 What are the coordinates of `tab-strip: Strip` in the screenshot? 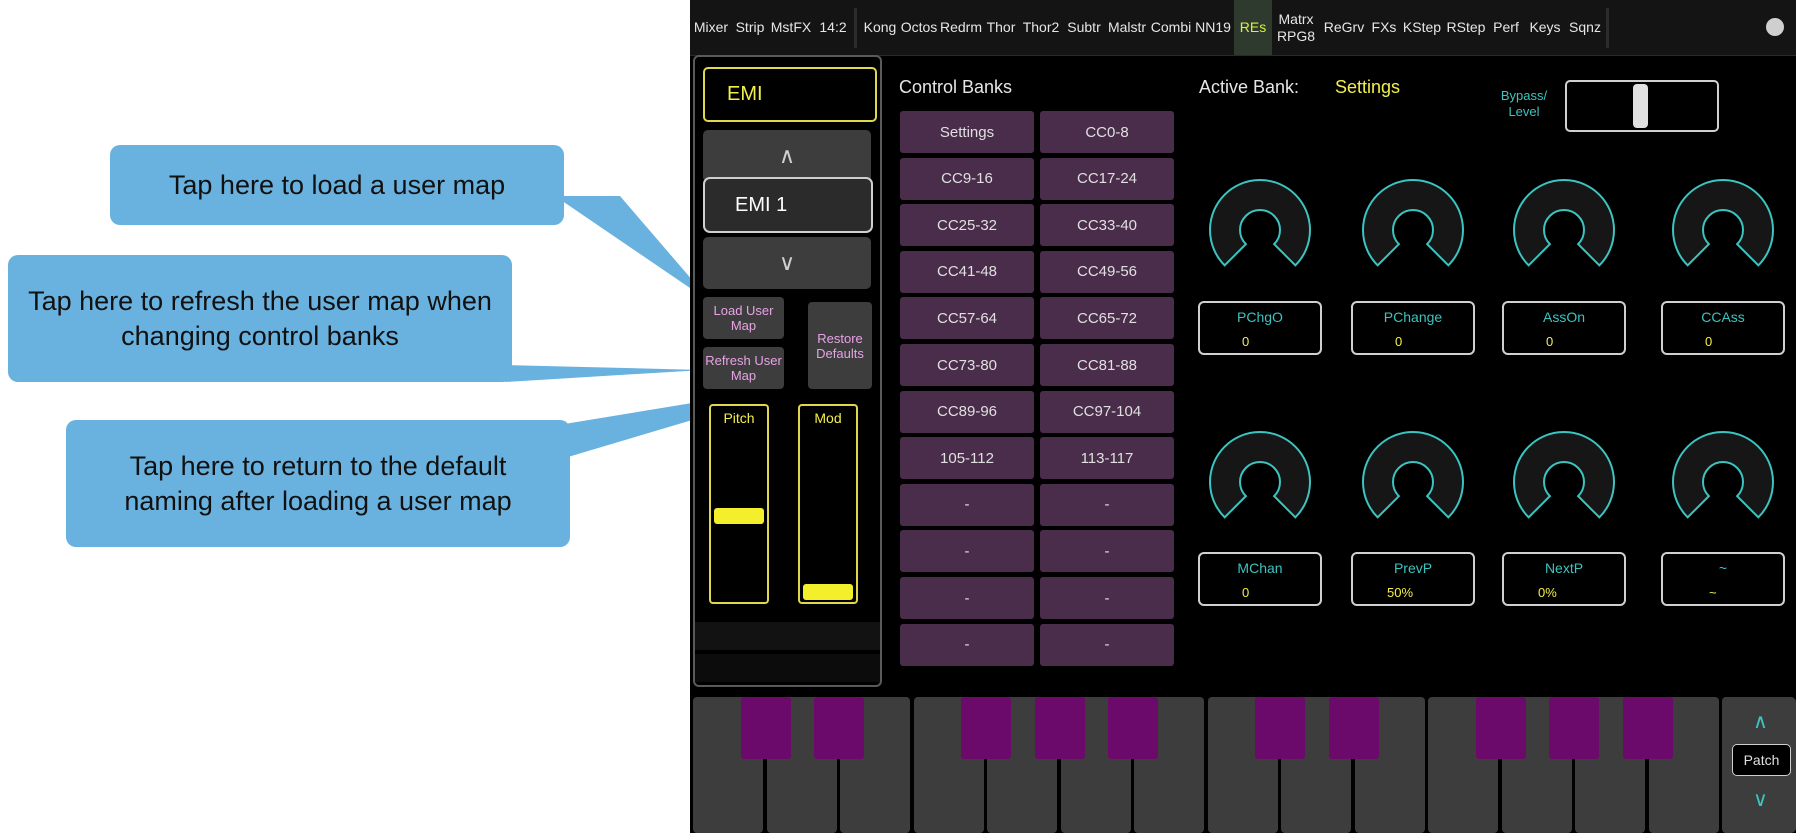 It's located at (750, 27).